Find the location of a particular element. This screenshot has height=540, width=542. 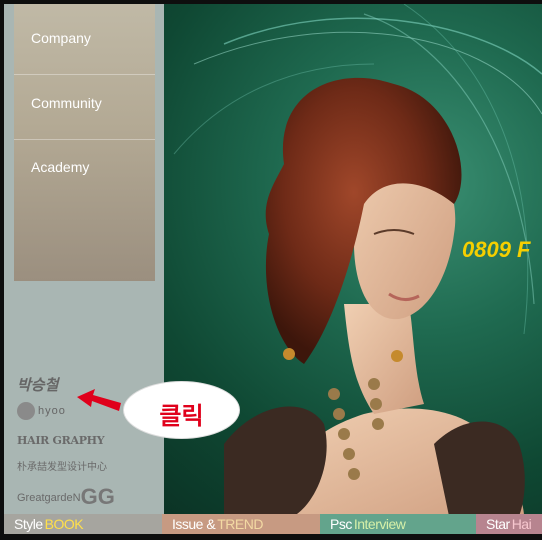

tab-star-hair: Star Hai is located at coordinates (509, 524).